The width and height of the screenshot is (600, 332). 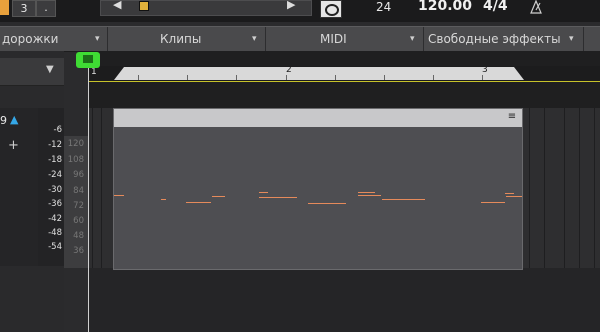 I want to click on playhead-marker, so click(x=88, y=60).